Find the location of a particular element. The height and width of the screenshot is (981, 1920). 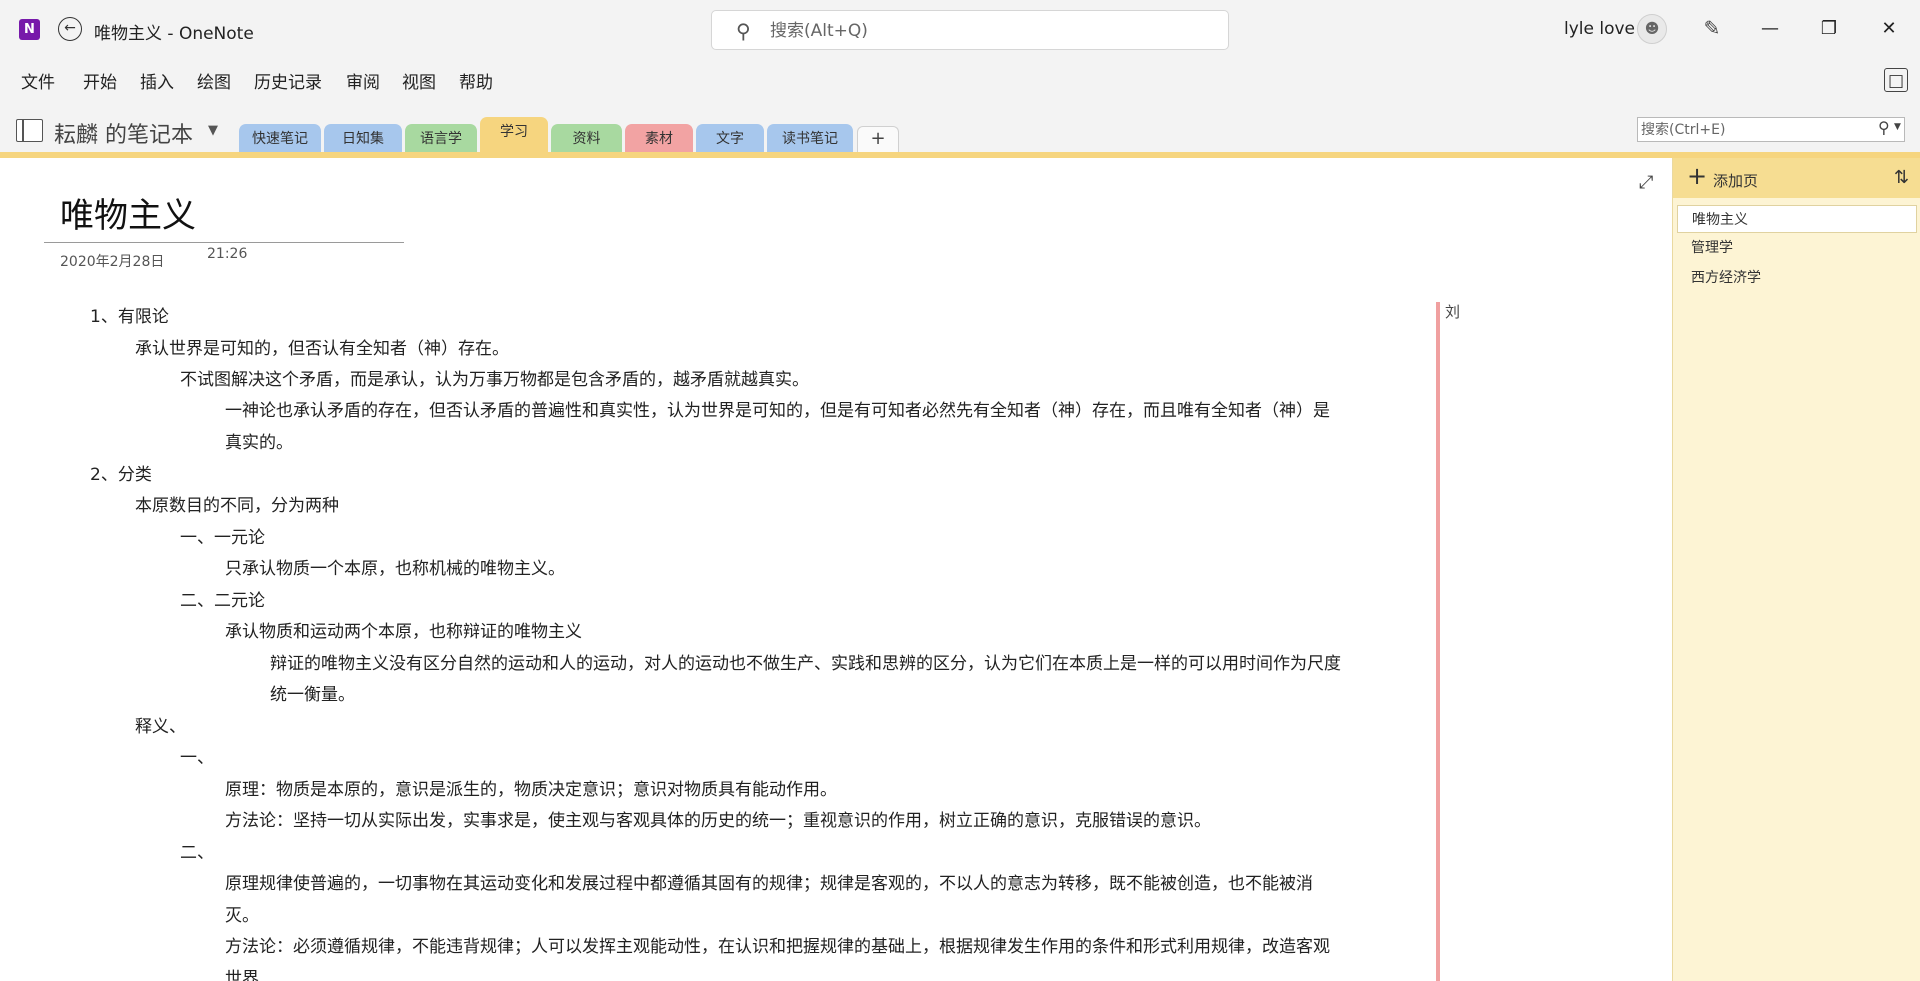

expand-icon: ⤢ is located at coordinates (1646, 182).